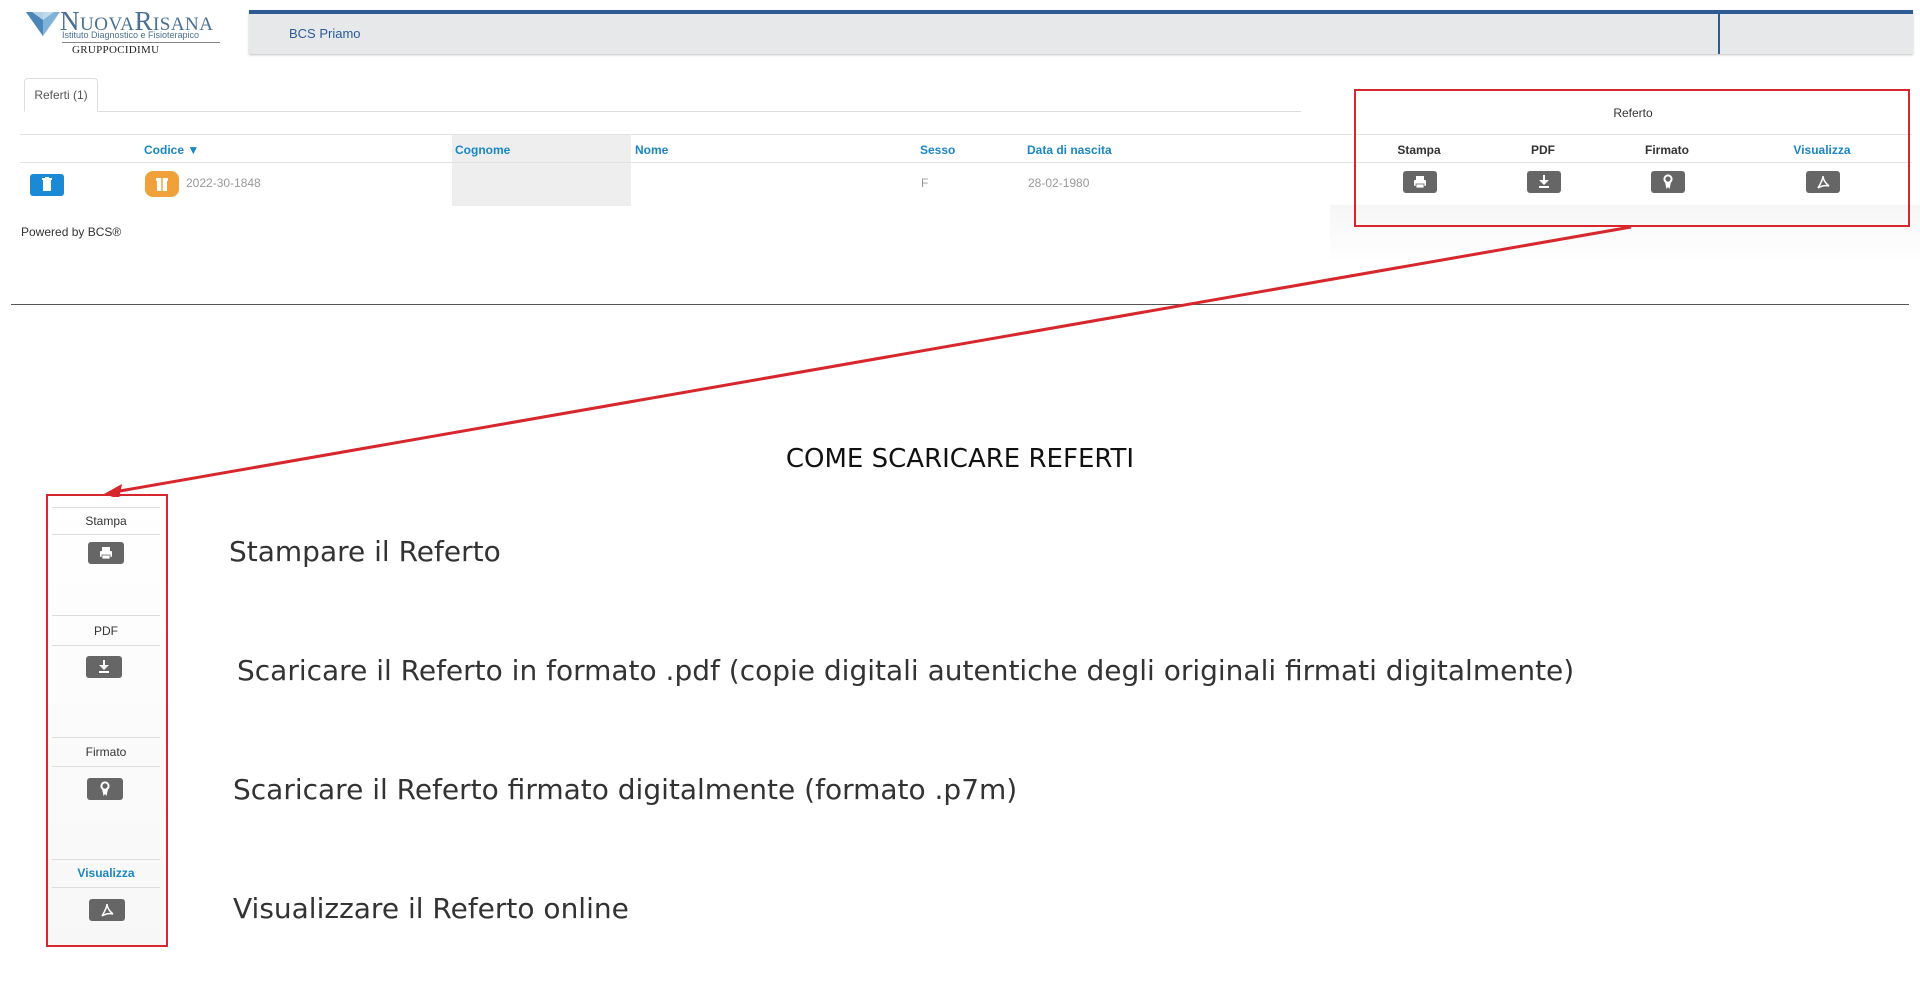 The image size is (1920, 1000). I want to click on code-badge-button, so click(162, 184).